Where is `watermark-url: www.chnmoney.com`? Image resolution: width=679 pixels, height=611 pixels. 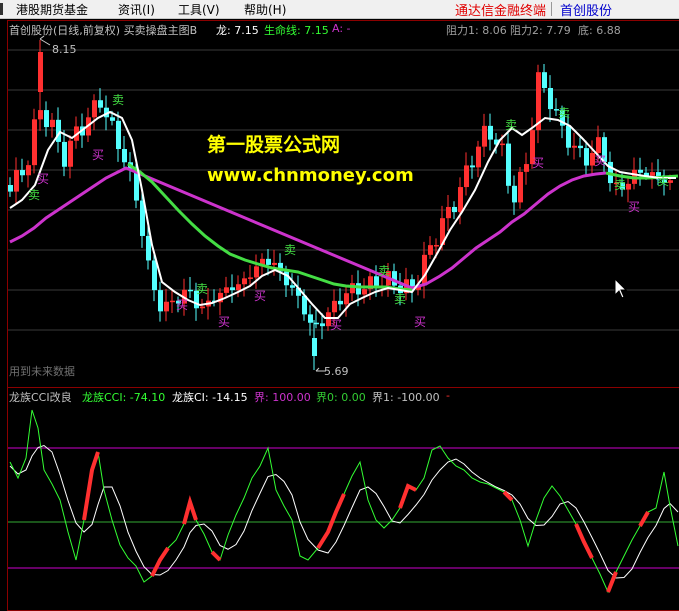 watermark-url: www.chnmoney.com is located at coordinates (310, 175).